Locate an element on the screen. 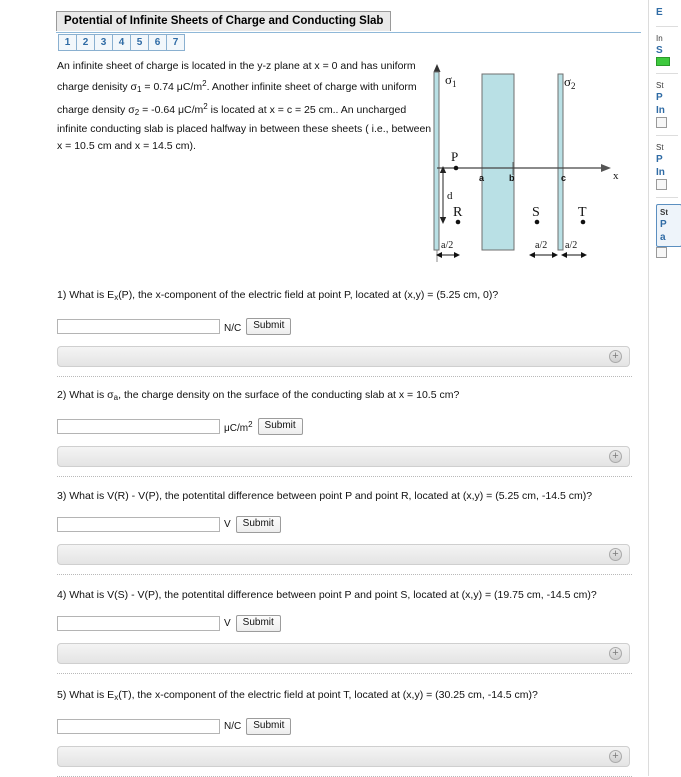 This screenshot has width=681, height=777. question-3-unit: V is located at coordinates (227, 524).